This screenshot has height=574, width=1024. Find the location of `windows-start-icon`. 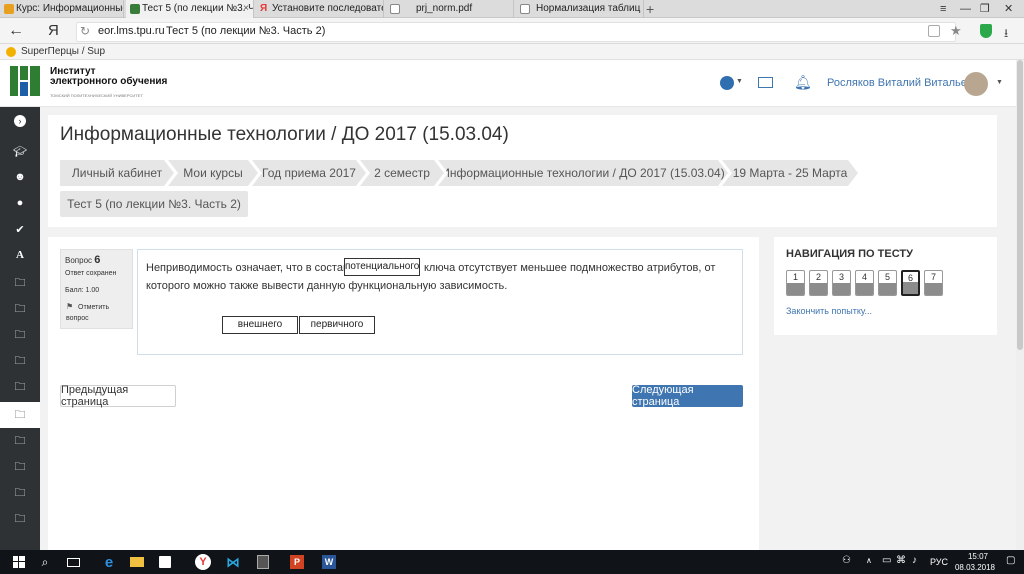

windows-start-icon is located at coordinates (19, 562).